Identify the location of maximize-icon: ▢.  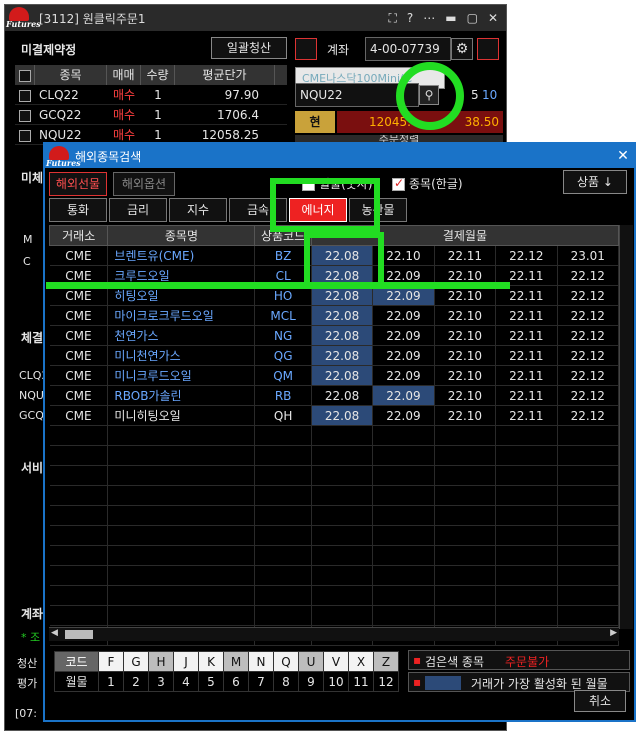
(472, 18).